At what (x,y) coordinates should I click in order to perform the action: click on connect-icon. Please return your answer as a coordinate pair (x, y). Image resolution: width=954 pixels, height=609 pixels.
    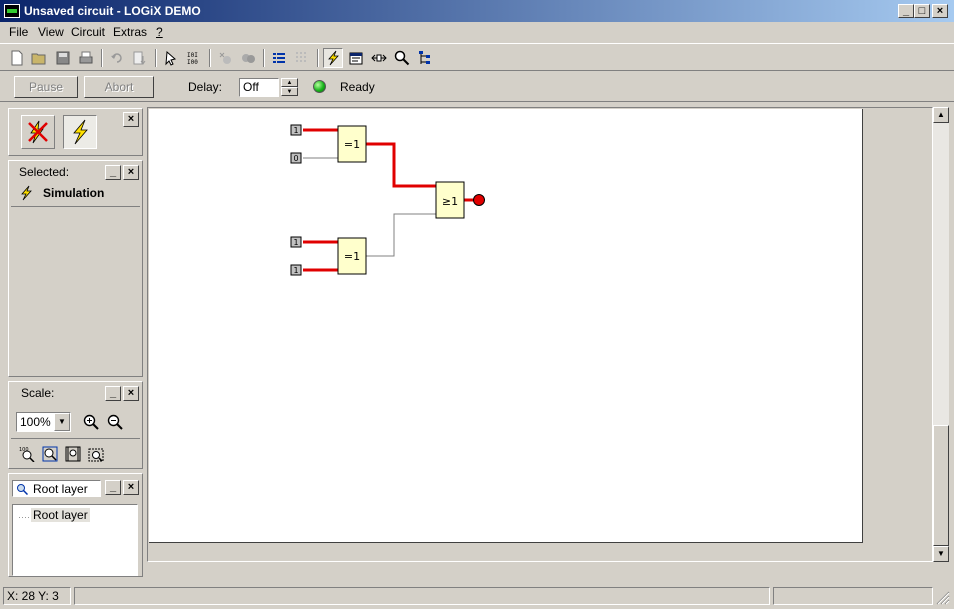
    Looking at the image, I should click on (379, 58).